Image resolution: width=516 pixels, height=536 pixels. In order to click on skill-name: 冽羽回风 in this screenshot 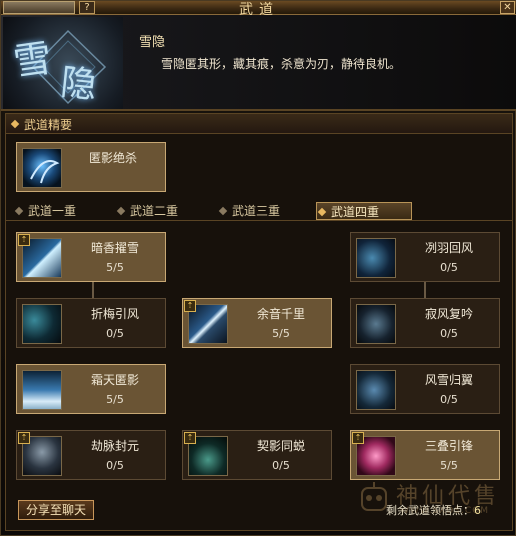, I will do `click(448, 248)`.